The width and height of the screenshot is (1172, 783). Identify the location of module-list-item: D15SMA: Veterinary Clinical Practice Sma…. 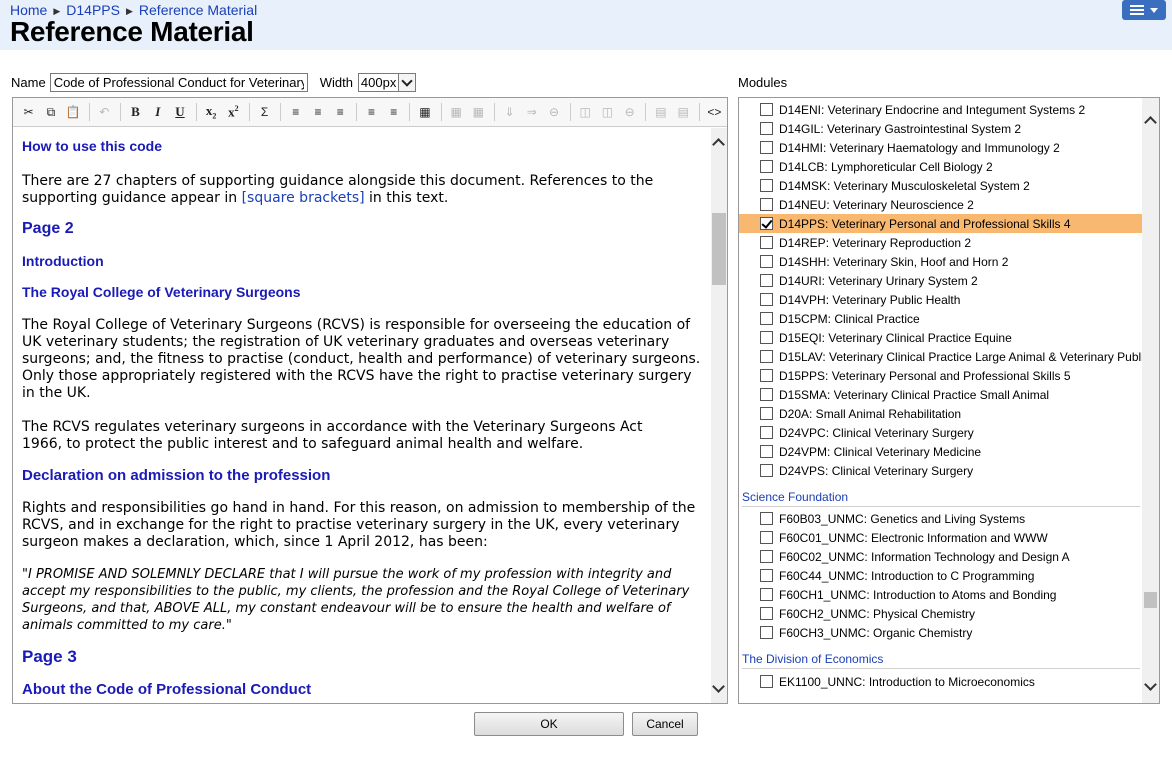
(940, 394).